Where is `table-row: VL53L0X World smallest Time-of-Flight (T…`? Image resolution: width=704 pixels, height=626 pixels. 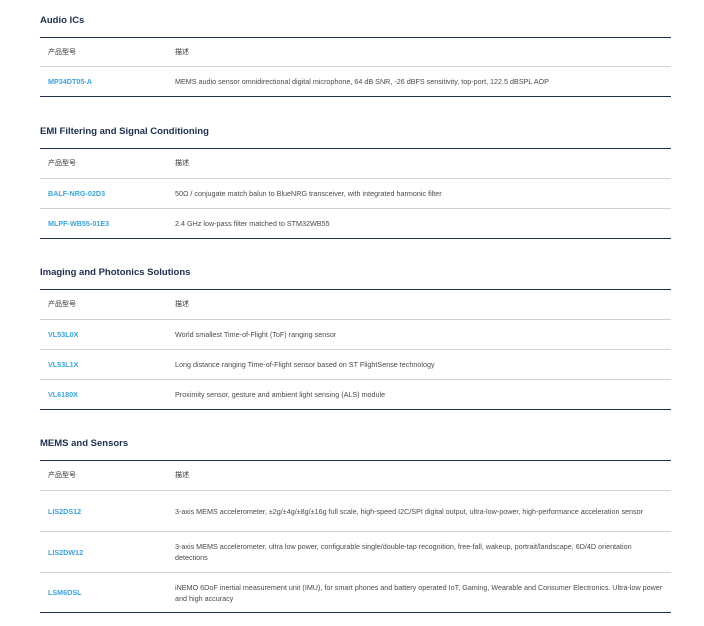
table-row: VL53L0X World smallest Time-of-Flight (T… is located at coordinates (355, 334).